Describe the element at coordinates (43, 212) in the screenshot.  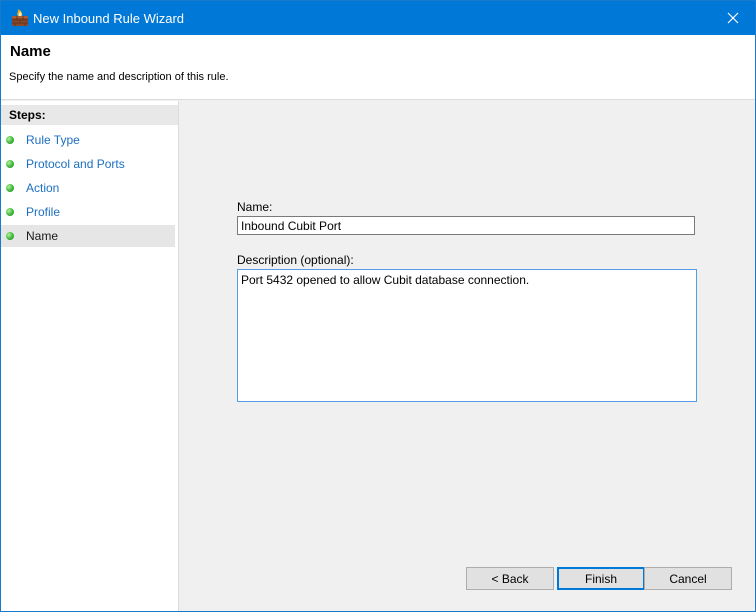
I see `step-label: Profile` at that location.